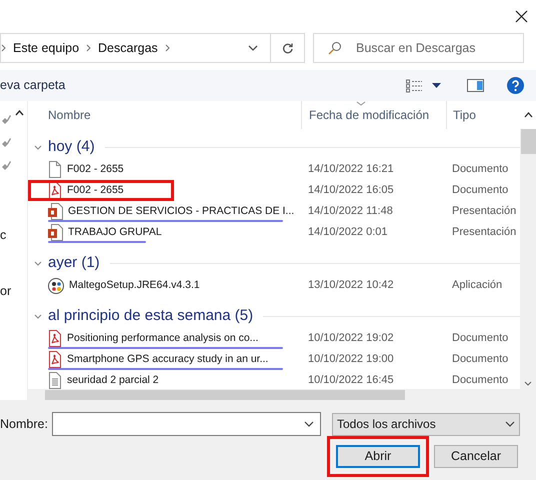  I want to click on dialog-button: Abrir, so click(378, 456).